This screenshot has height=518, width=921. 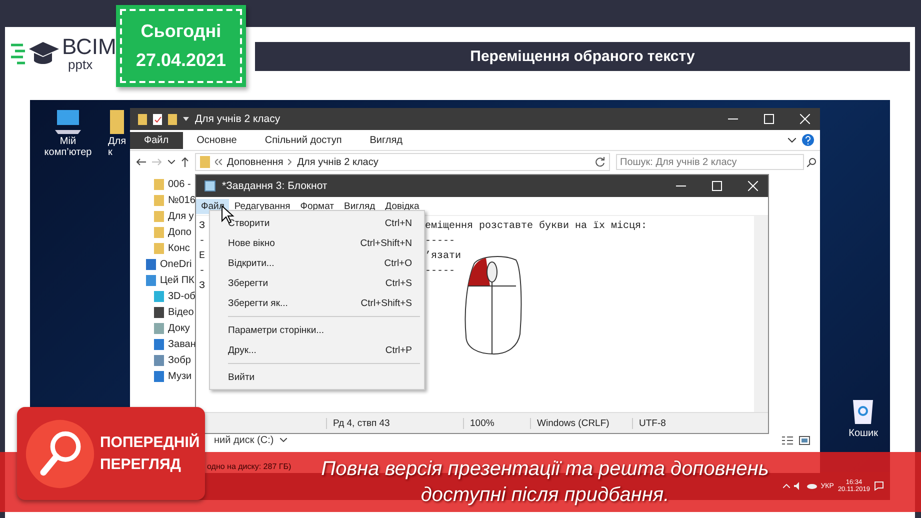 What do you see at coordinates (581, 423) in the screenshot?
I see `status-text: Windows (CRLF)` at bounding box center [581, 423].